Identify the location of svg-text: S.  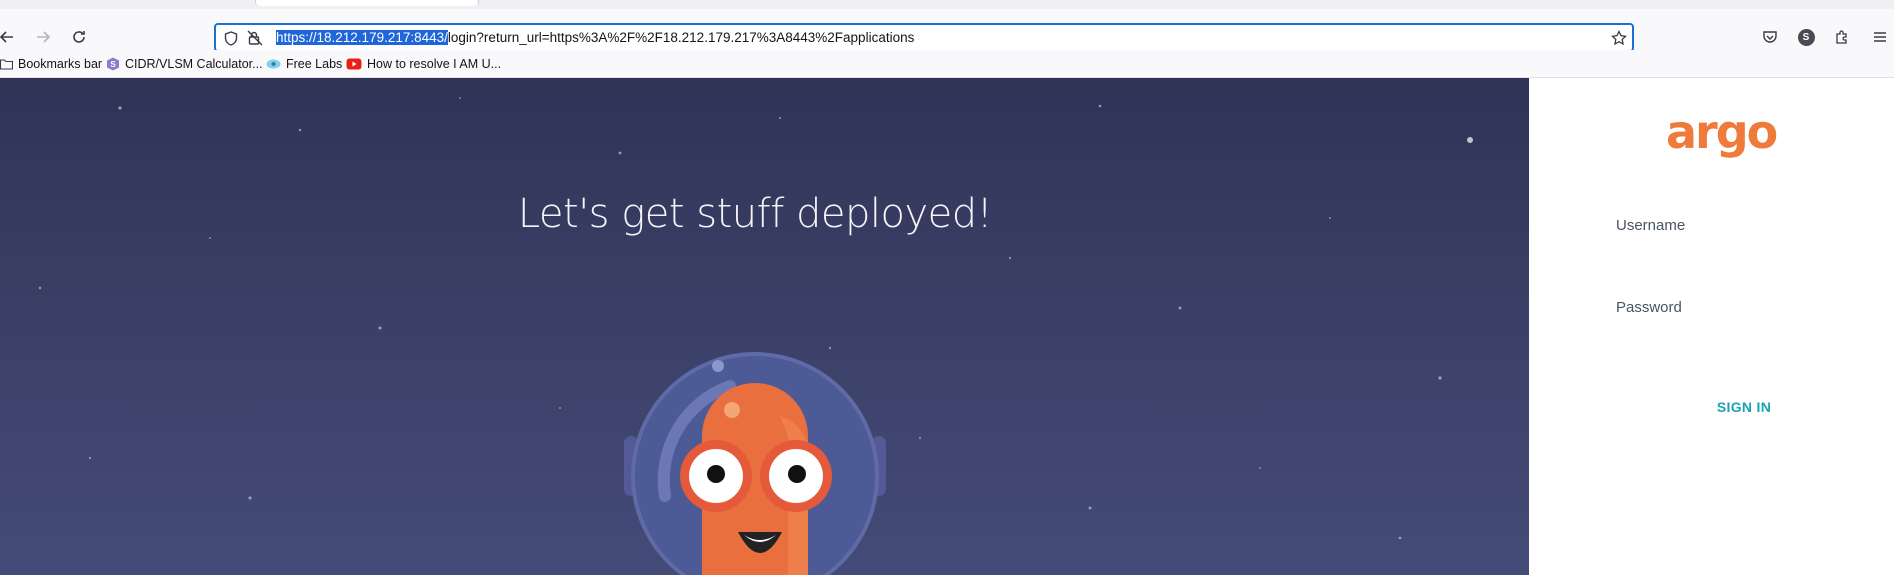
(113, 64).